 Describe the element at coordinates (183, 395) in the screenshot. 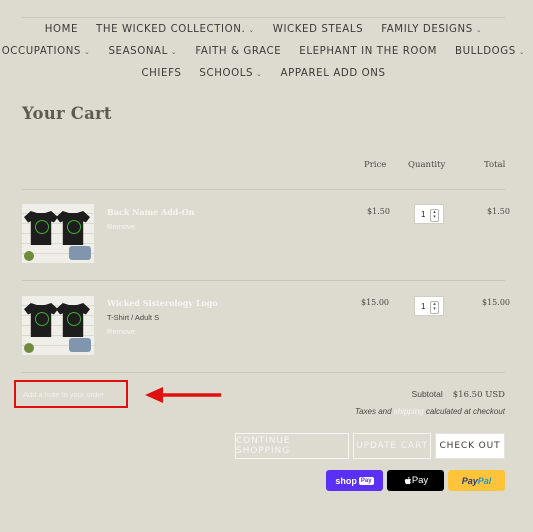

I see `arrow-annotation-icon` at that location.